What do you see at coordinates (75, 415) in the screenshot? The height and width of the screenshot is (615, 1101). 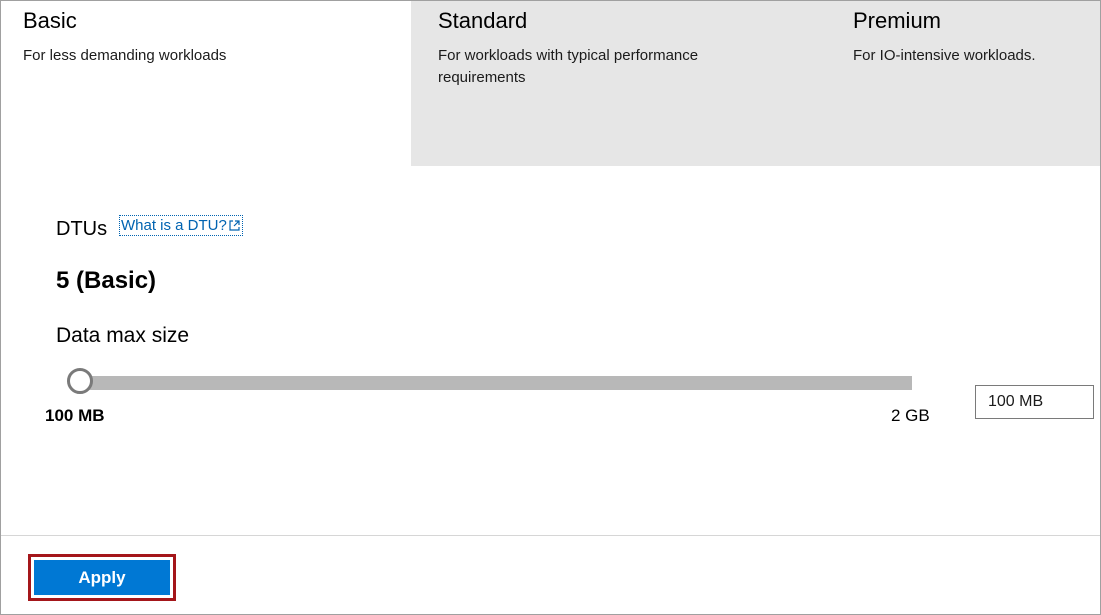 I see `slider-min-label: 100 MB` at bounding box center [75, 415].